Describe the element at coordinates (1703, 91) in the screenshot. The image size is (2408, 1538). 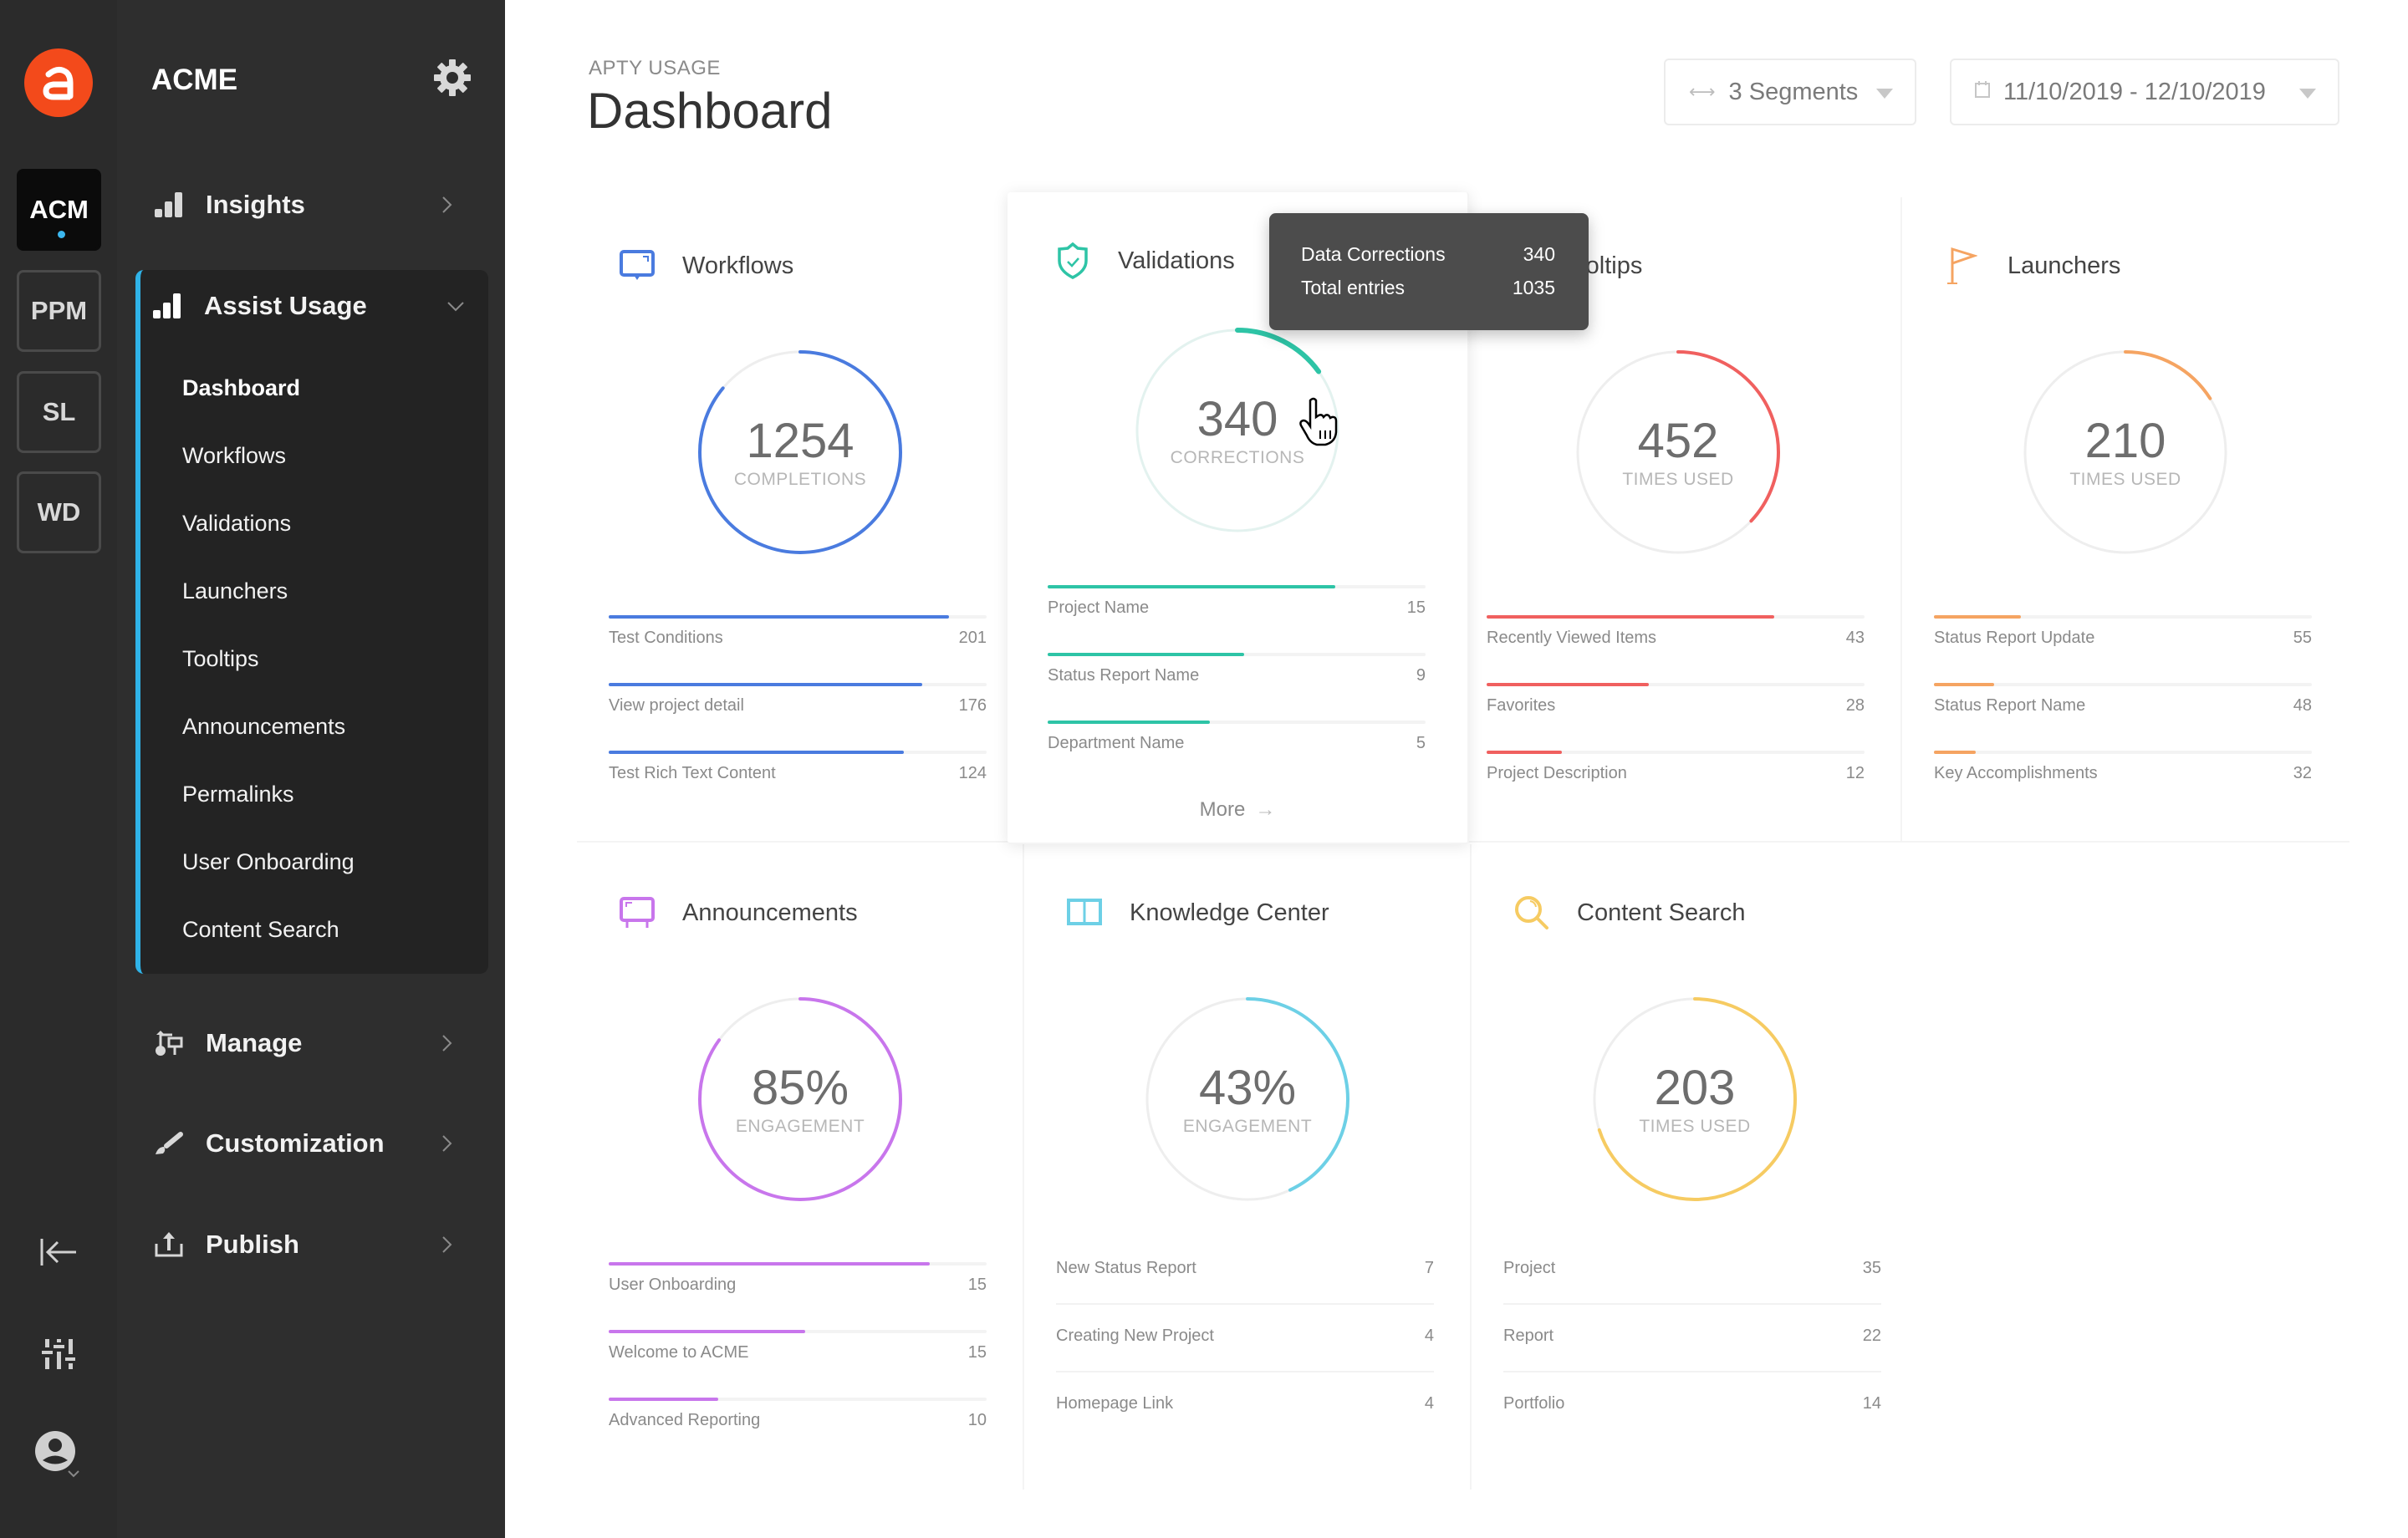
I see `segments-icon: ⟷` at that location.